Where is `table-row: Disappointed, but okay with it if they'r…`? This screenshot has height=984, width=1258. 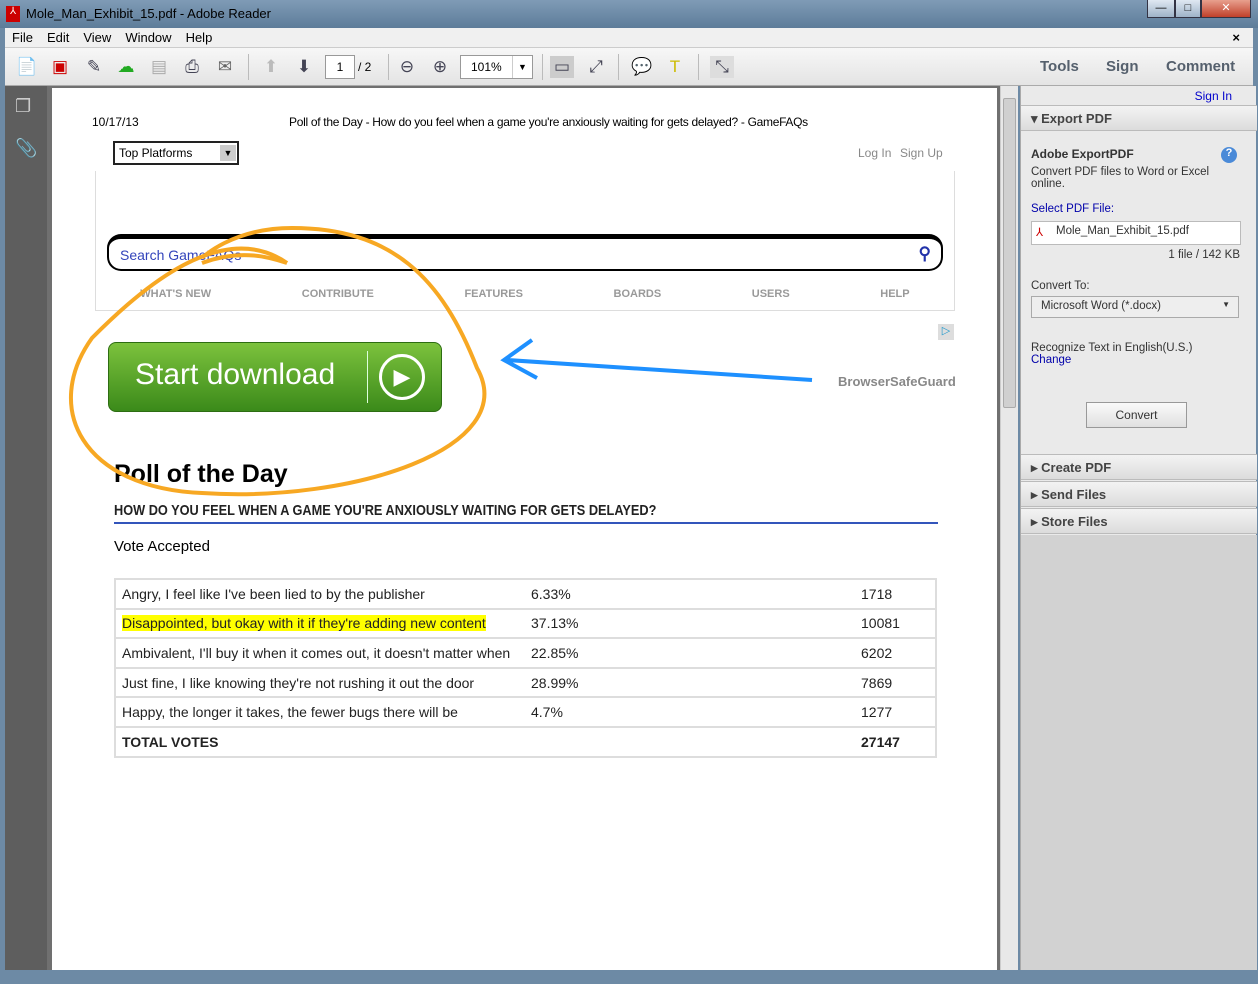 table-row: Disappointed, but okay with it if they'r… is located at coordinates (525, 624).